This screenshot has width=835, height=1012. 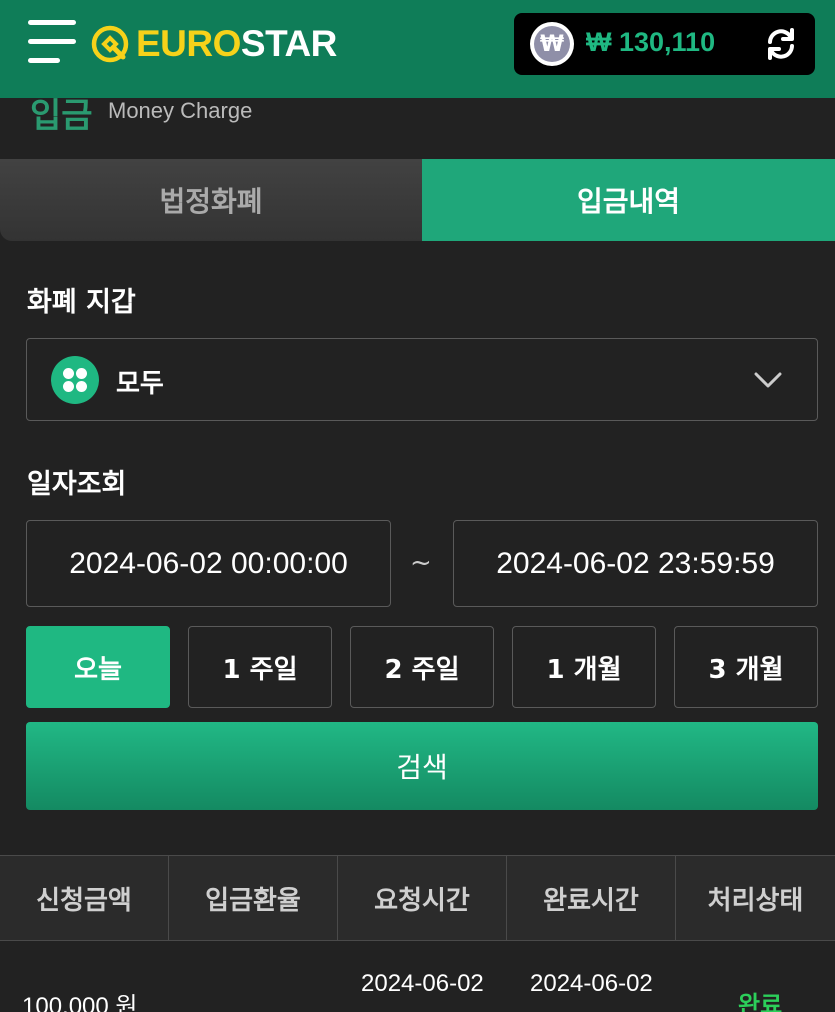 What do you see at coordinates (84, 898) in the screenshot?
I see `column-header-amount: 신청금액` at bounding box center [84, 898].